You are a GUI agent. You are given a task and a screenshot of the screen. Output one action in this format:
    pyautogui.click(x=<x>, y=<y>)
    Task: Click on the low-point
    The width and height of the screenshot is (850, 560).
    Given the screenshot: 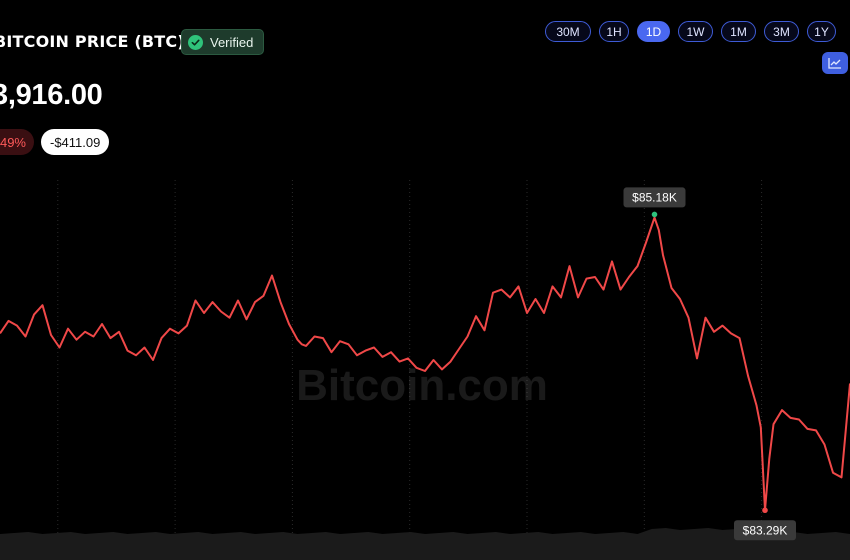 What is the action you would take?
    pyautogui.click(x=765, y=510)
    